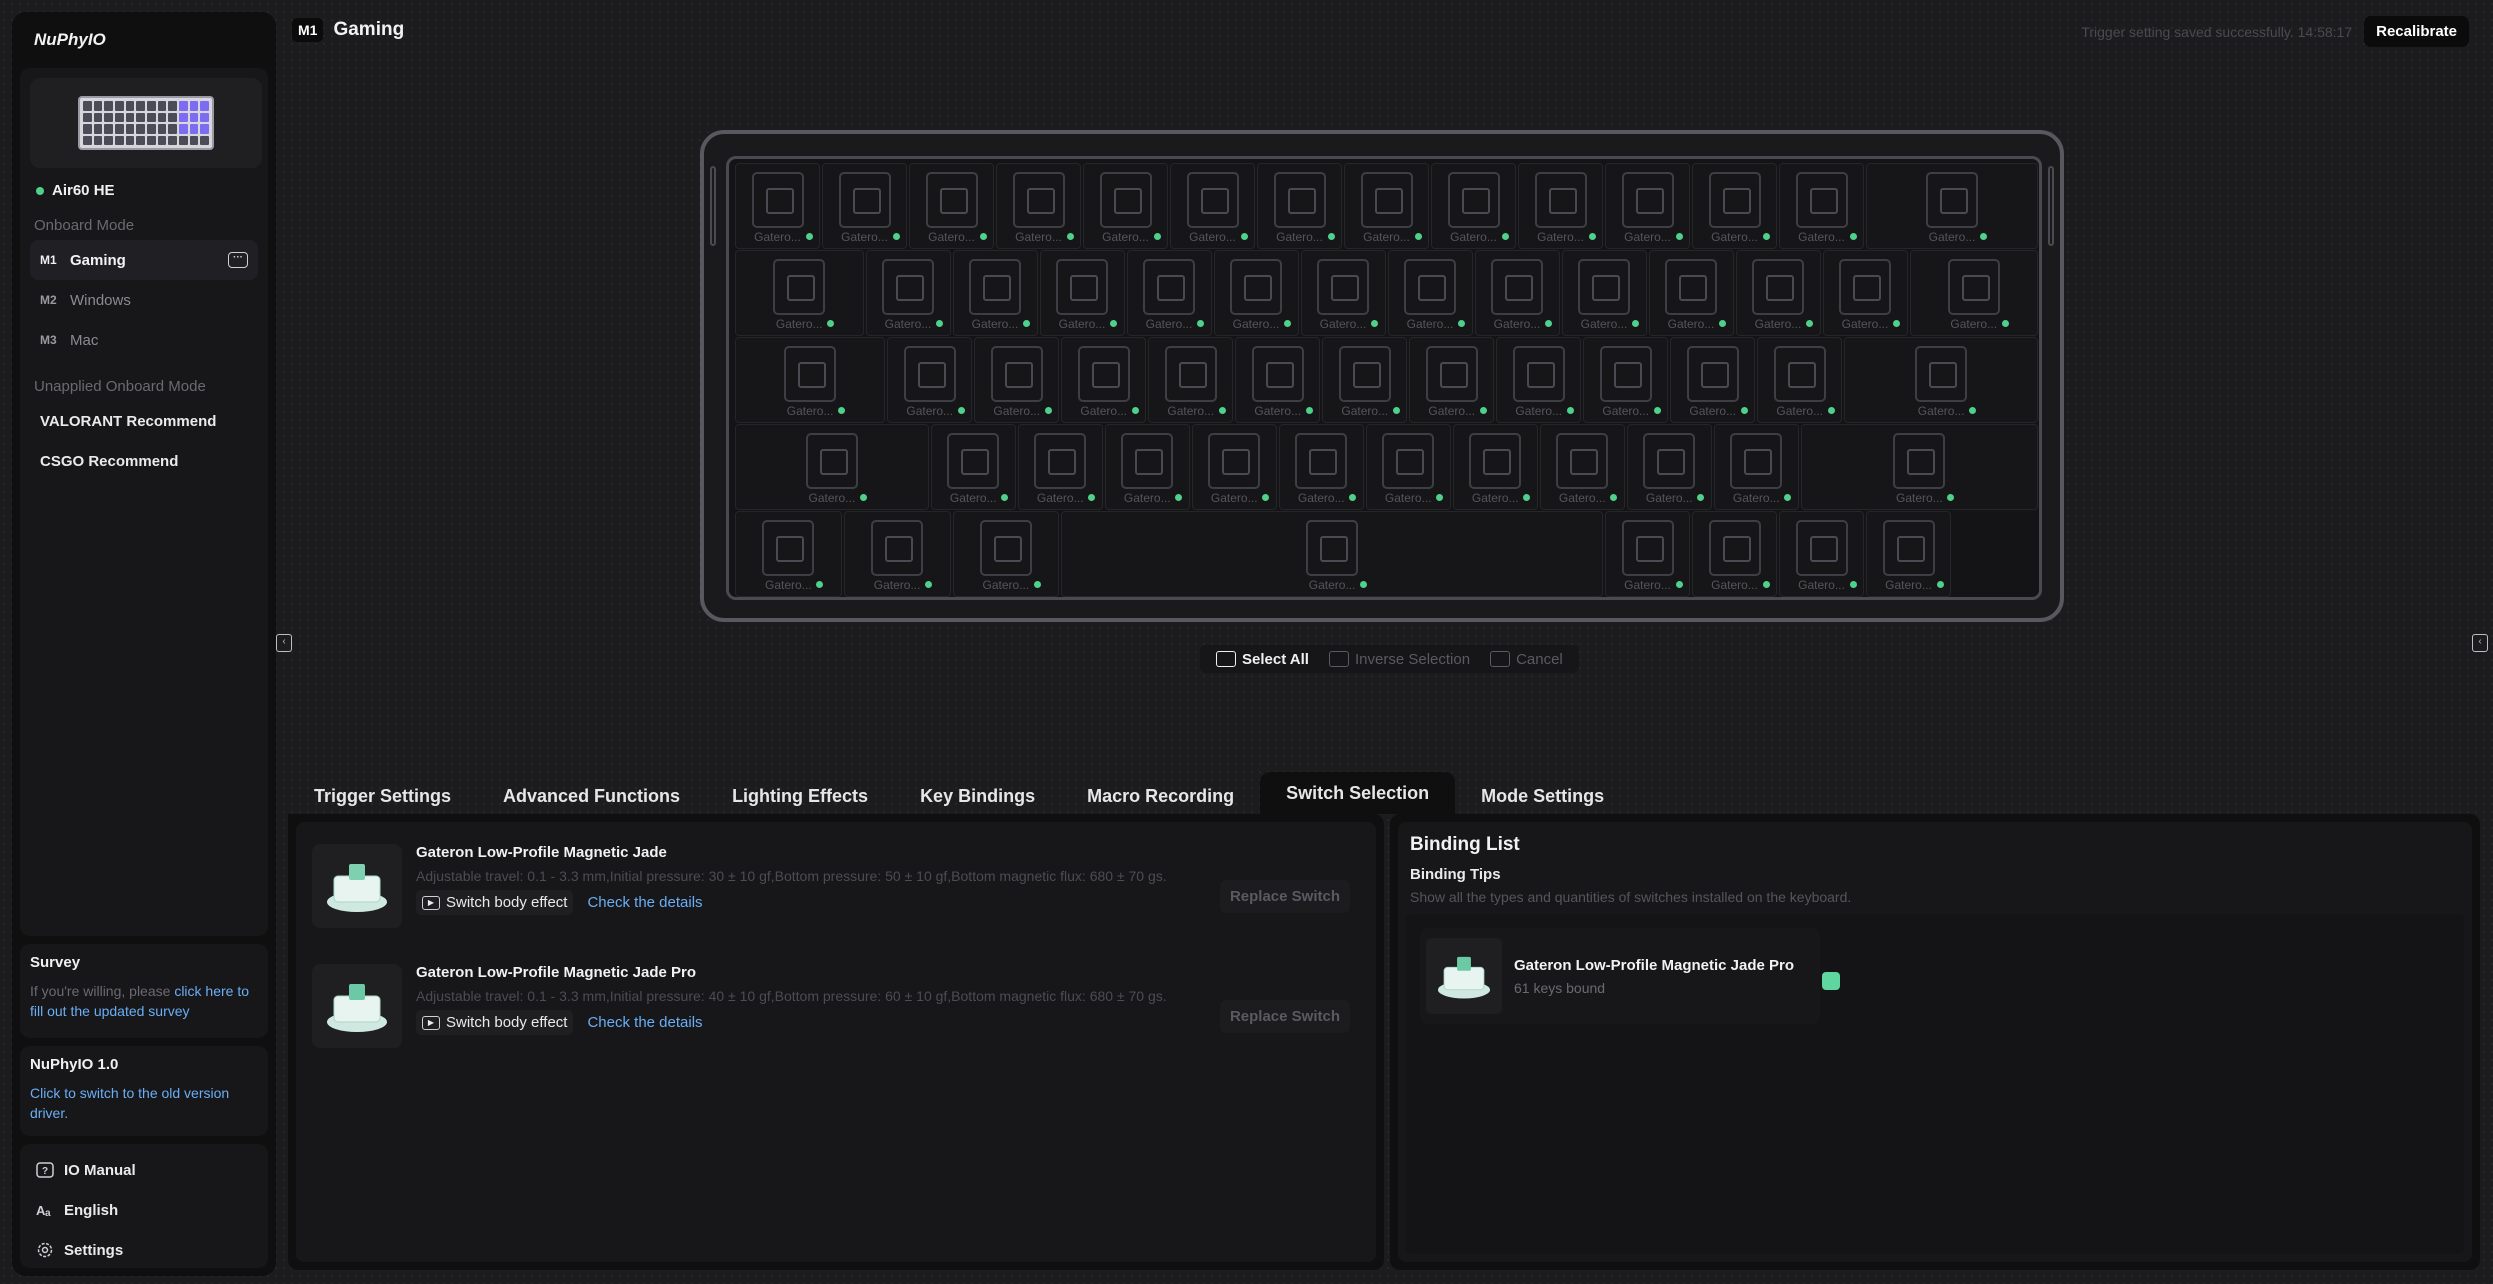  I want to click on tab-advanced-functions: Advanced Functions, so click(591, 796).